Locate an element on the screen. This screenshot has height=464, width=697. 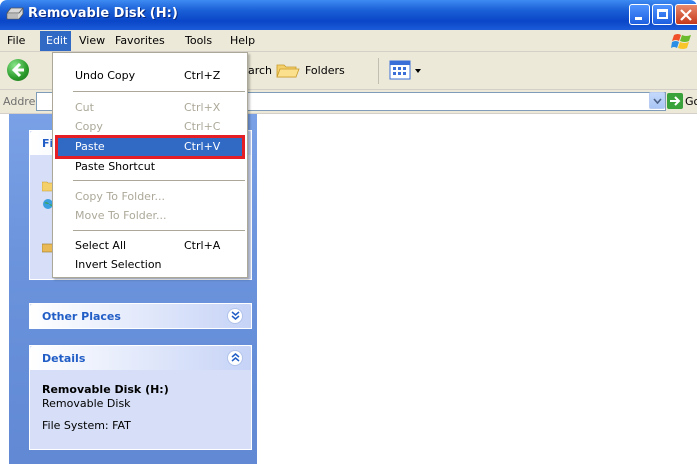
toolbar-separator is located at coordinates (378, 71).